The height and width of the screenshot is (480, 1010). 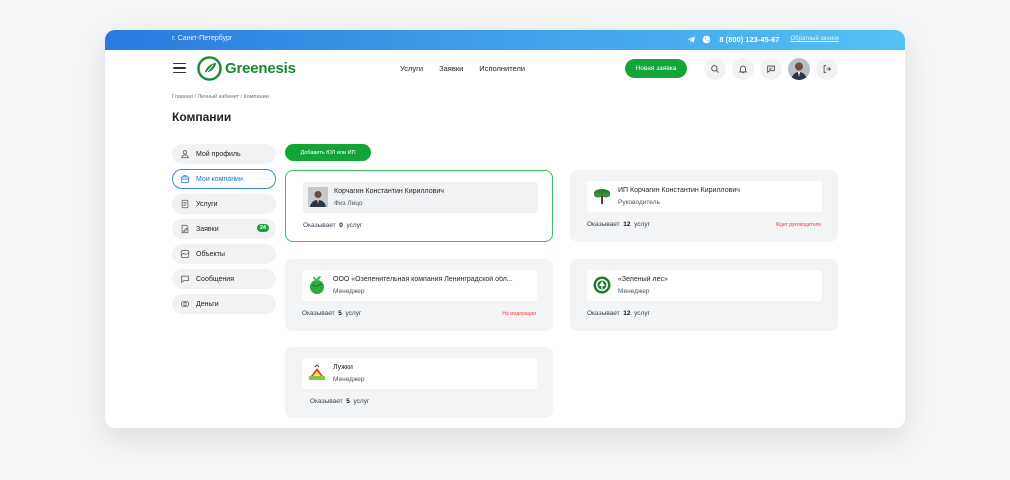 I want to click on phone-number: 8 (800) 123-45-67, so click(x=749, y=39).